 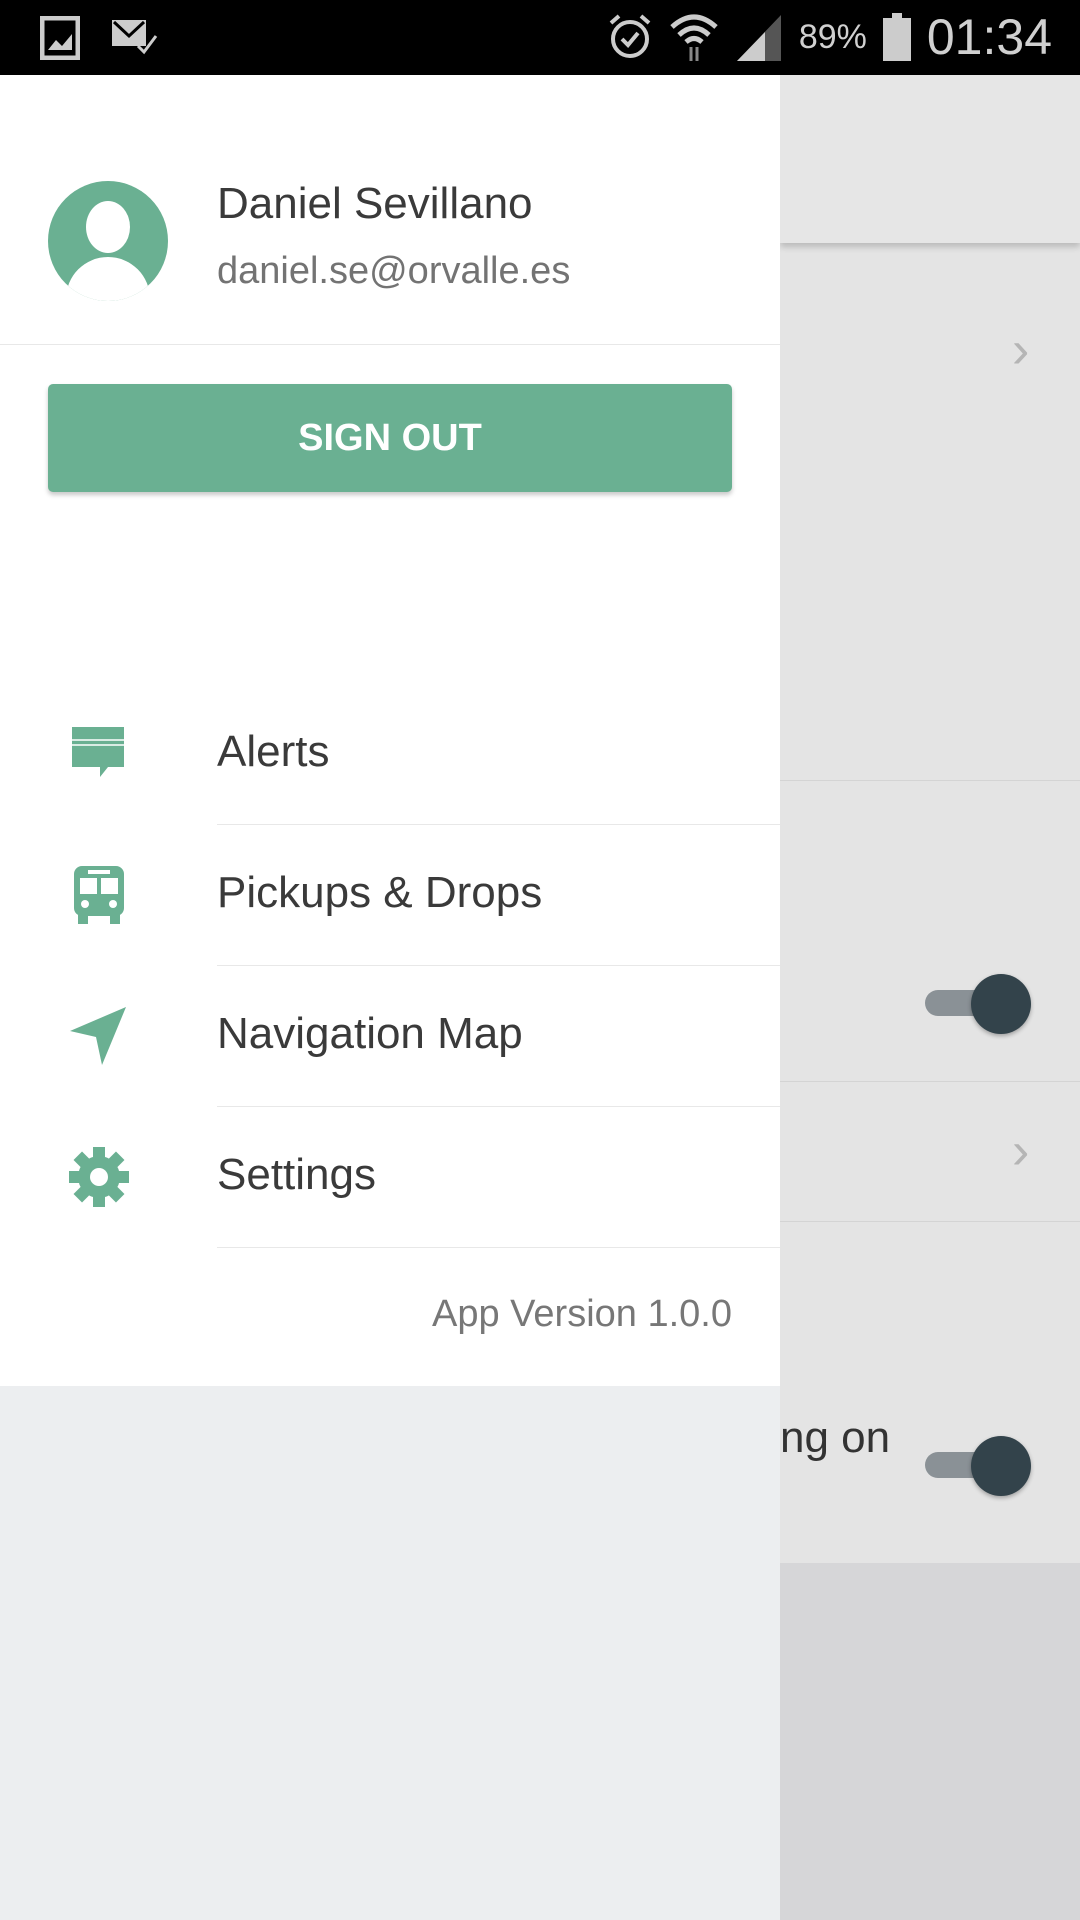 What do you see at coordinates (296, 1174) in the screenshot?
I see `menu-item-label: Settings` at bounding box center [296, 1174].